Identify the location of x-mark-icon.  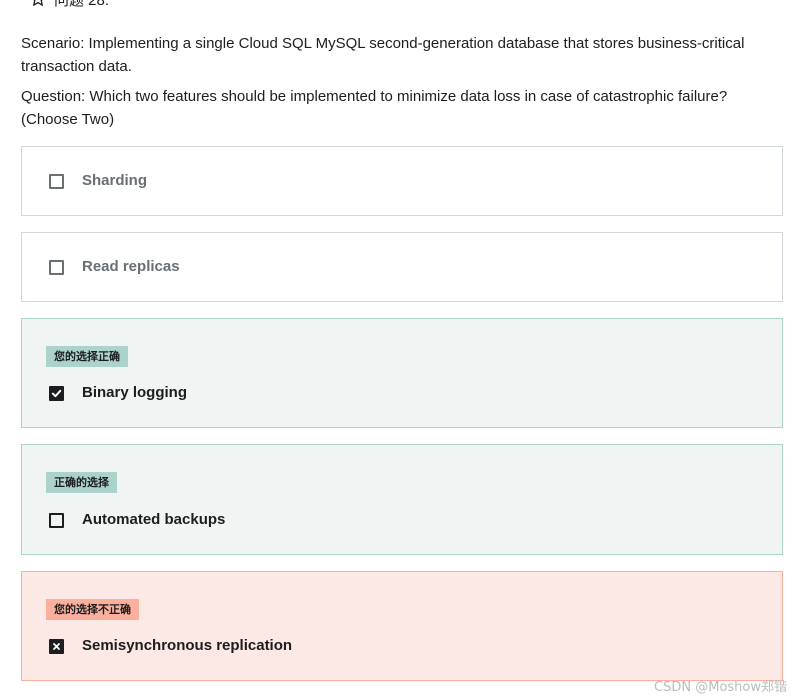
(56, 646).